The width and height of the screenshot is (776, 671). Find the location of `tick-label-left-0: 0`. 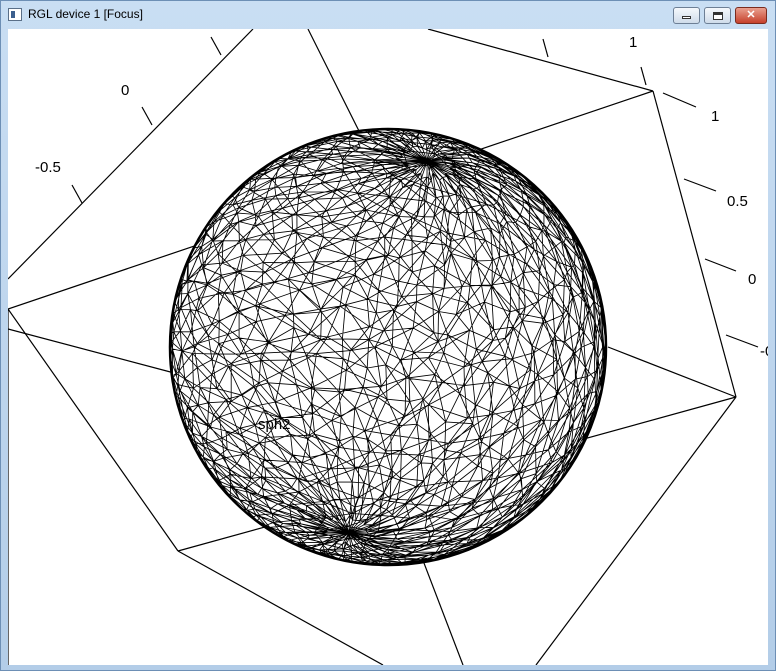

tick-label-left-0: 0 is located at coordinates (125, 90).